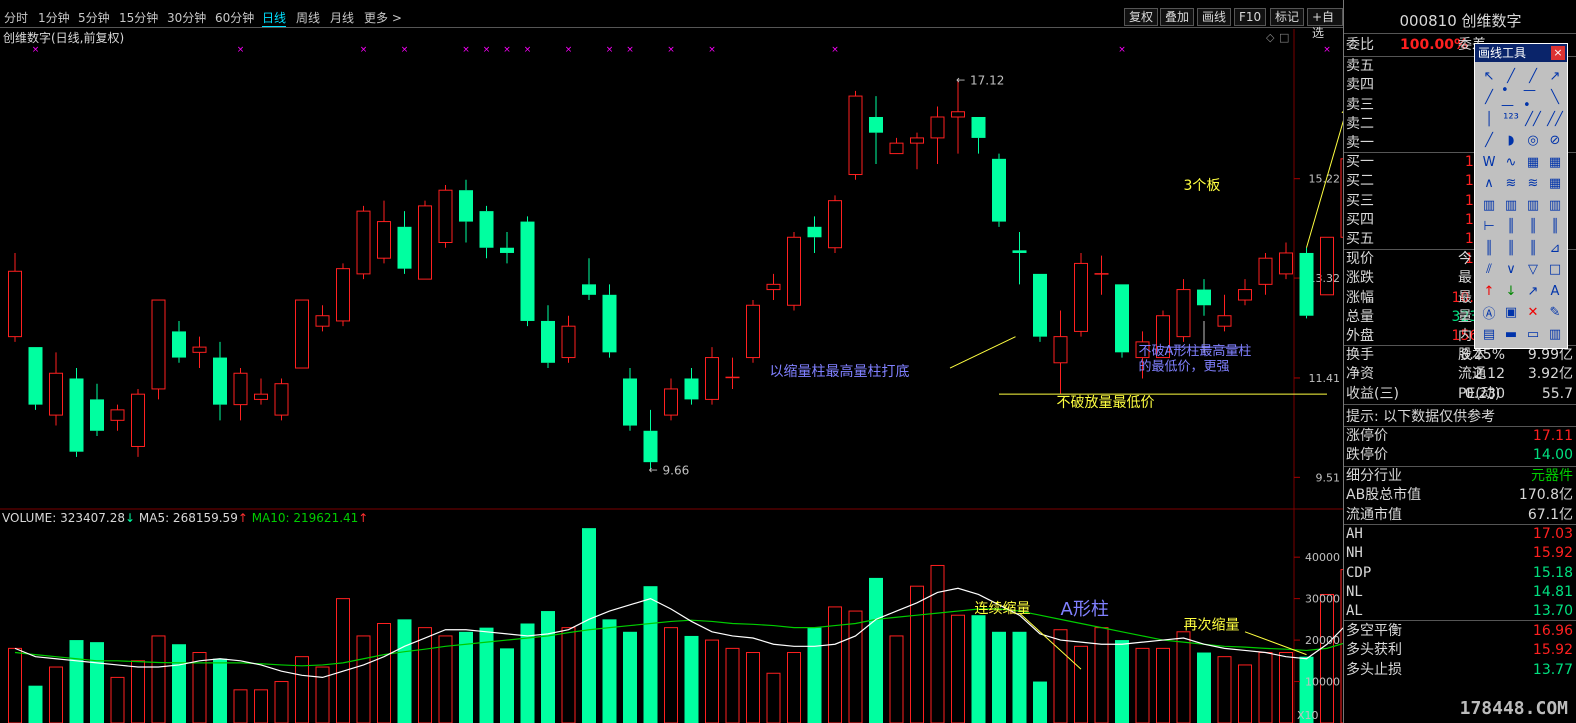 The width and height of the screenshot is (1576, 723). Describe the element at coordinates (1489, 162) in the screenshot. I see `draw-tool-icon: W` at that location.